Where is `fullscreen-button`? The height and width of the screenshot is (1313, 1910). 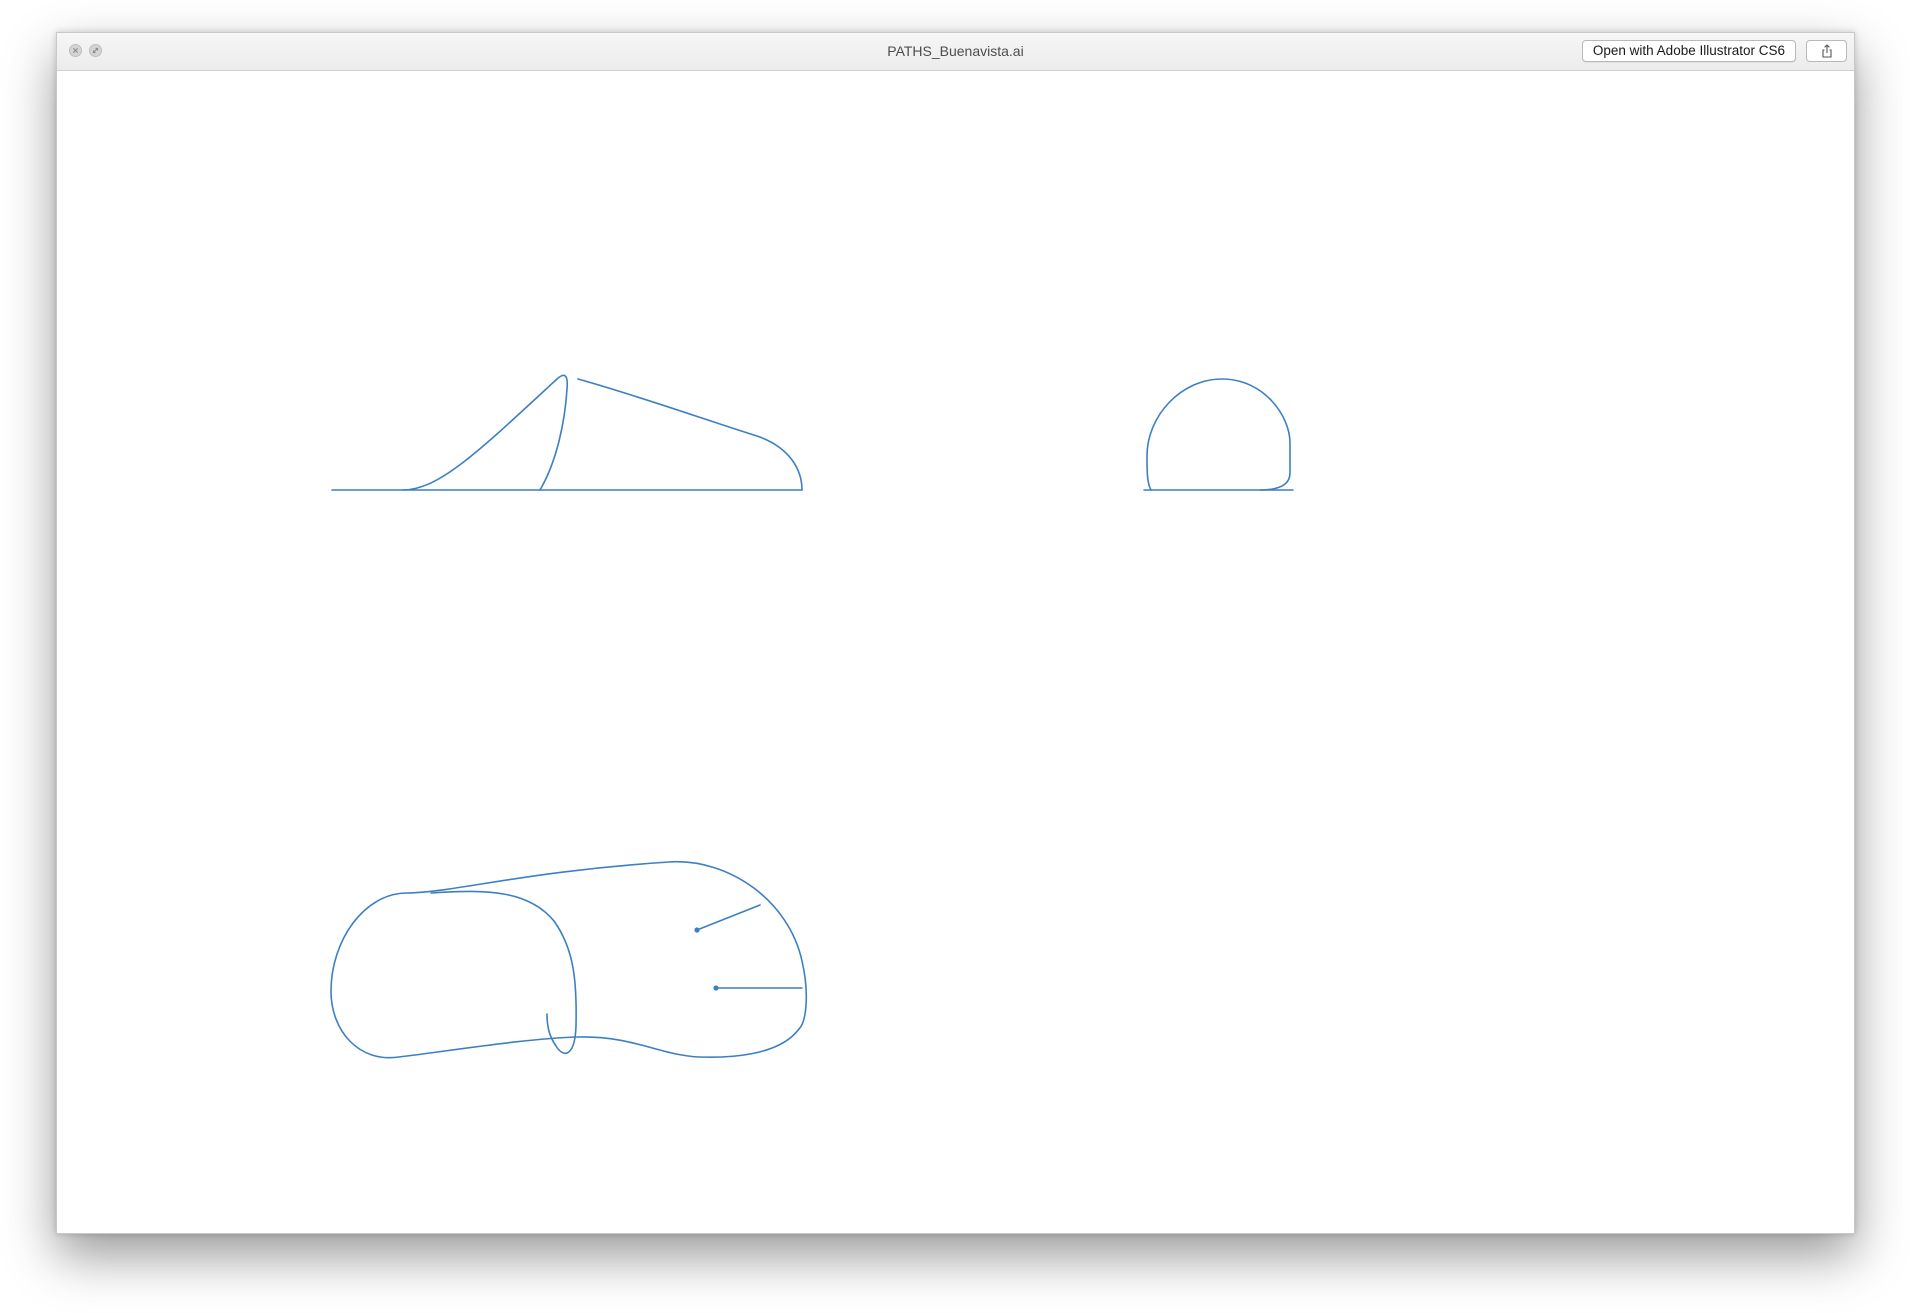
fullscreen-button is located at coordinates (95, 50).